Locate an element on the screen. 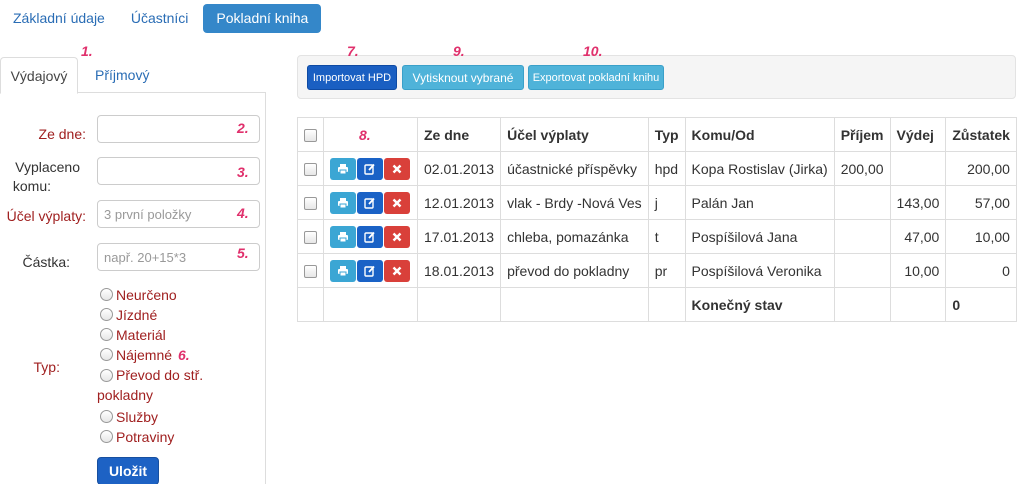 The image size is (1020, 484). cell-person: Kopa Rostislav (Jirka) is located at coordinates (759, 168).